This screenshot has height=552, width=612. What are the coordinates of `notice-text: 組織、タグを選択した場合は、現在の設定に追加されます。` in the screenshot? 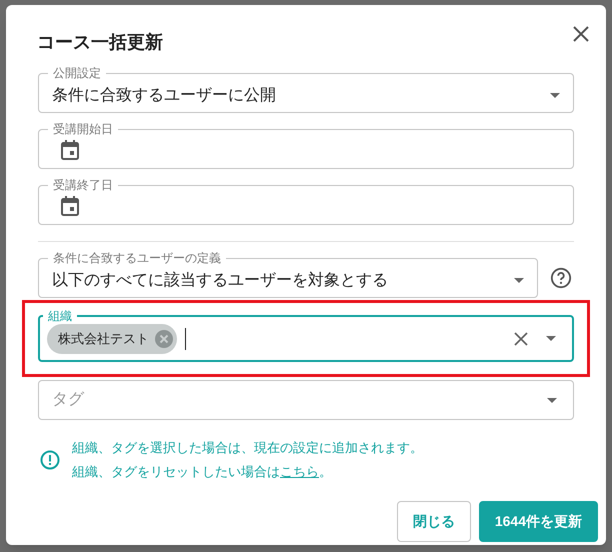 It's located at (247, 448).